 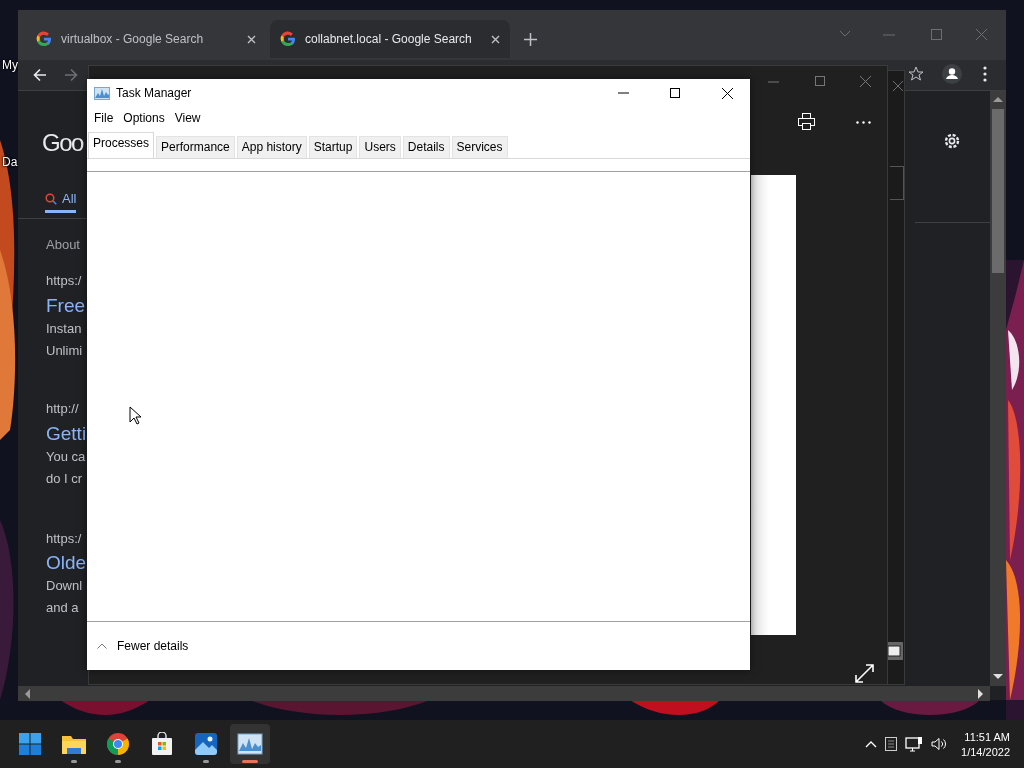 What do you see at coordinates (64, 585) in the screenshot?
I see `result-snippet: Downl` at bounding box center [64, 585].